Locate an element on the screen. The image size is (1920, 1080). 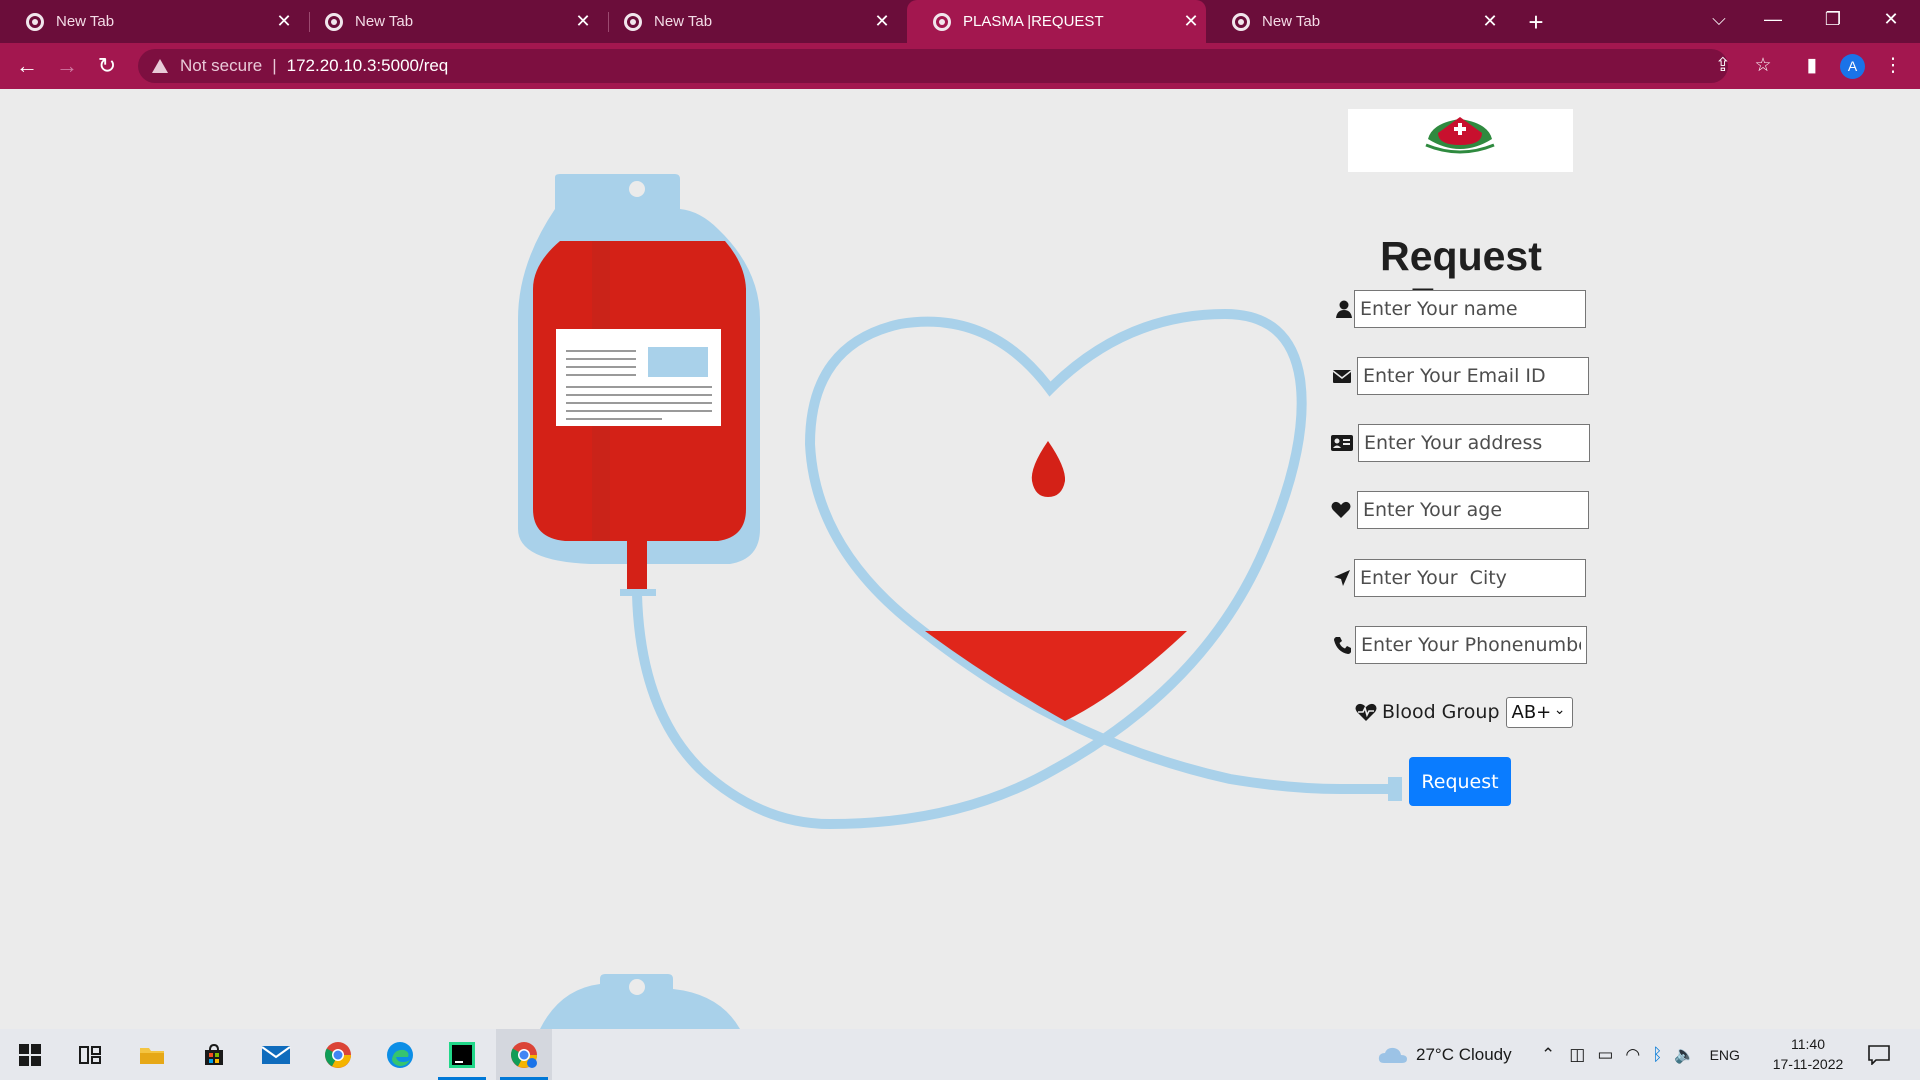
blood-group-label: Blood Group is located at coordinates (1441, 712).